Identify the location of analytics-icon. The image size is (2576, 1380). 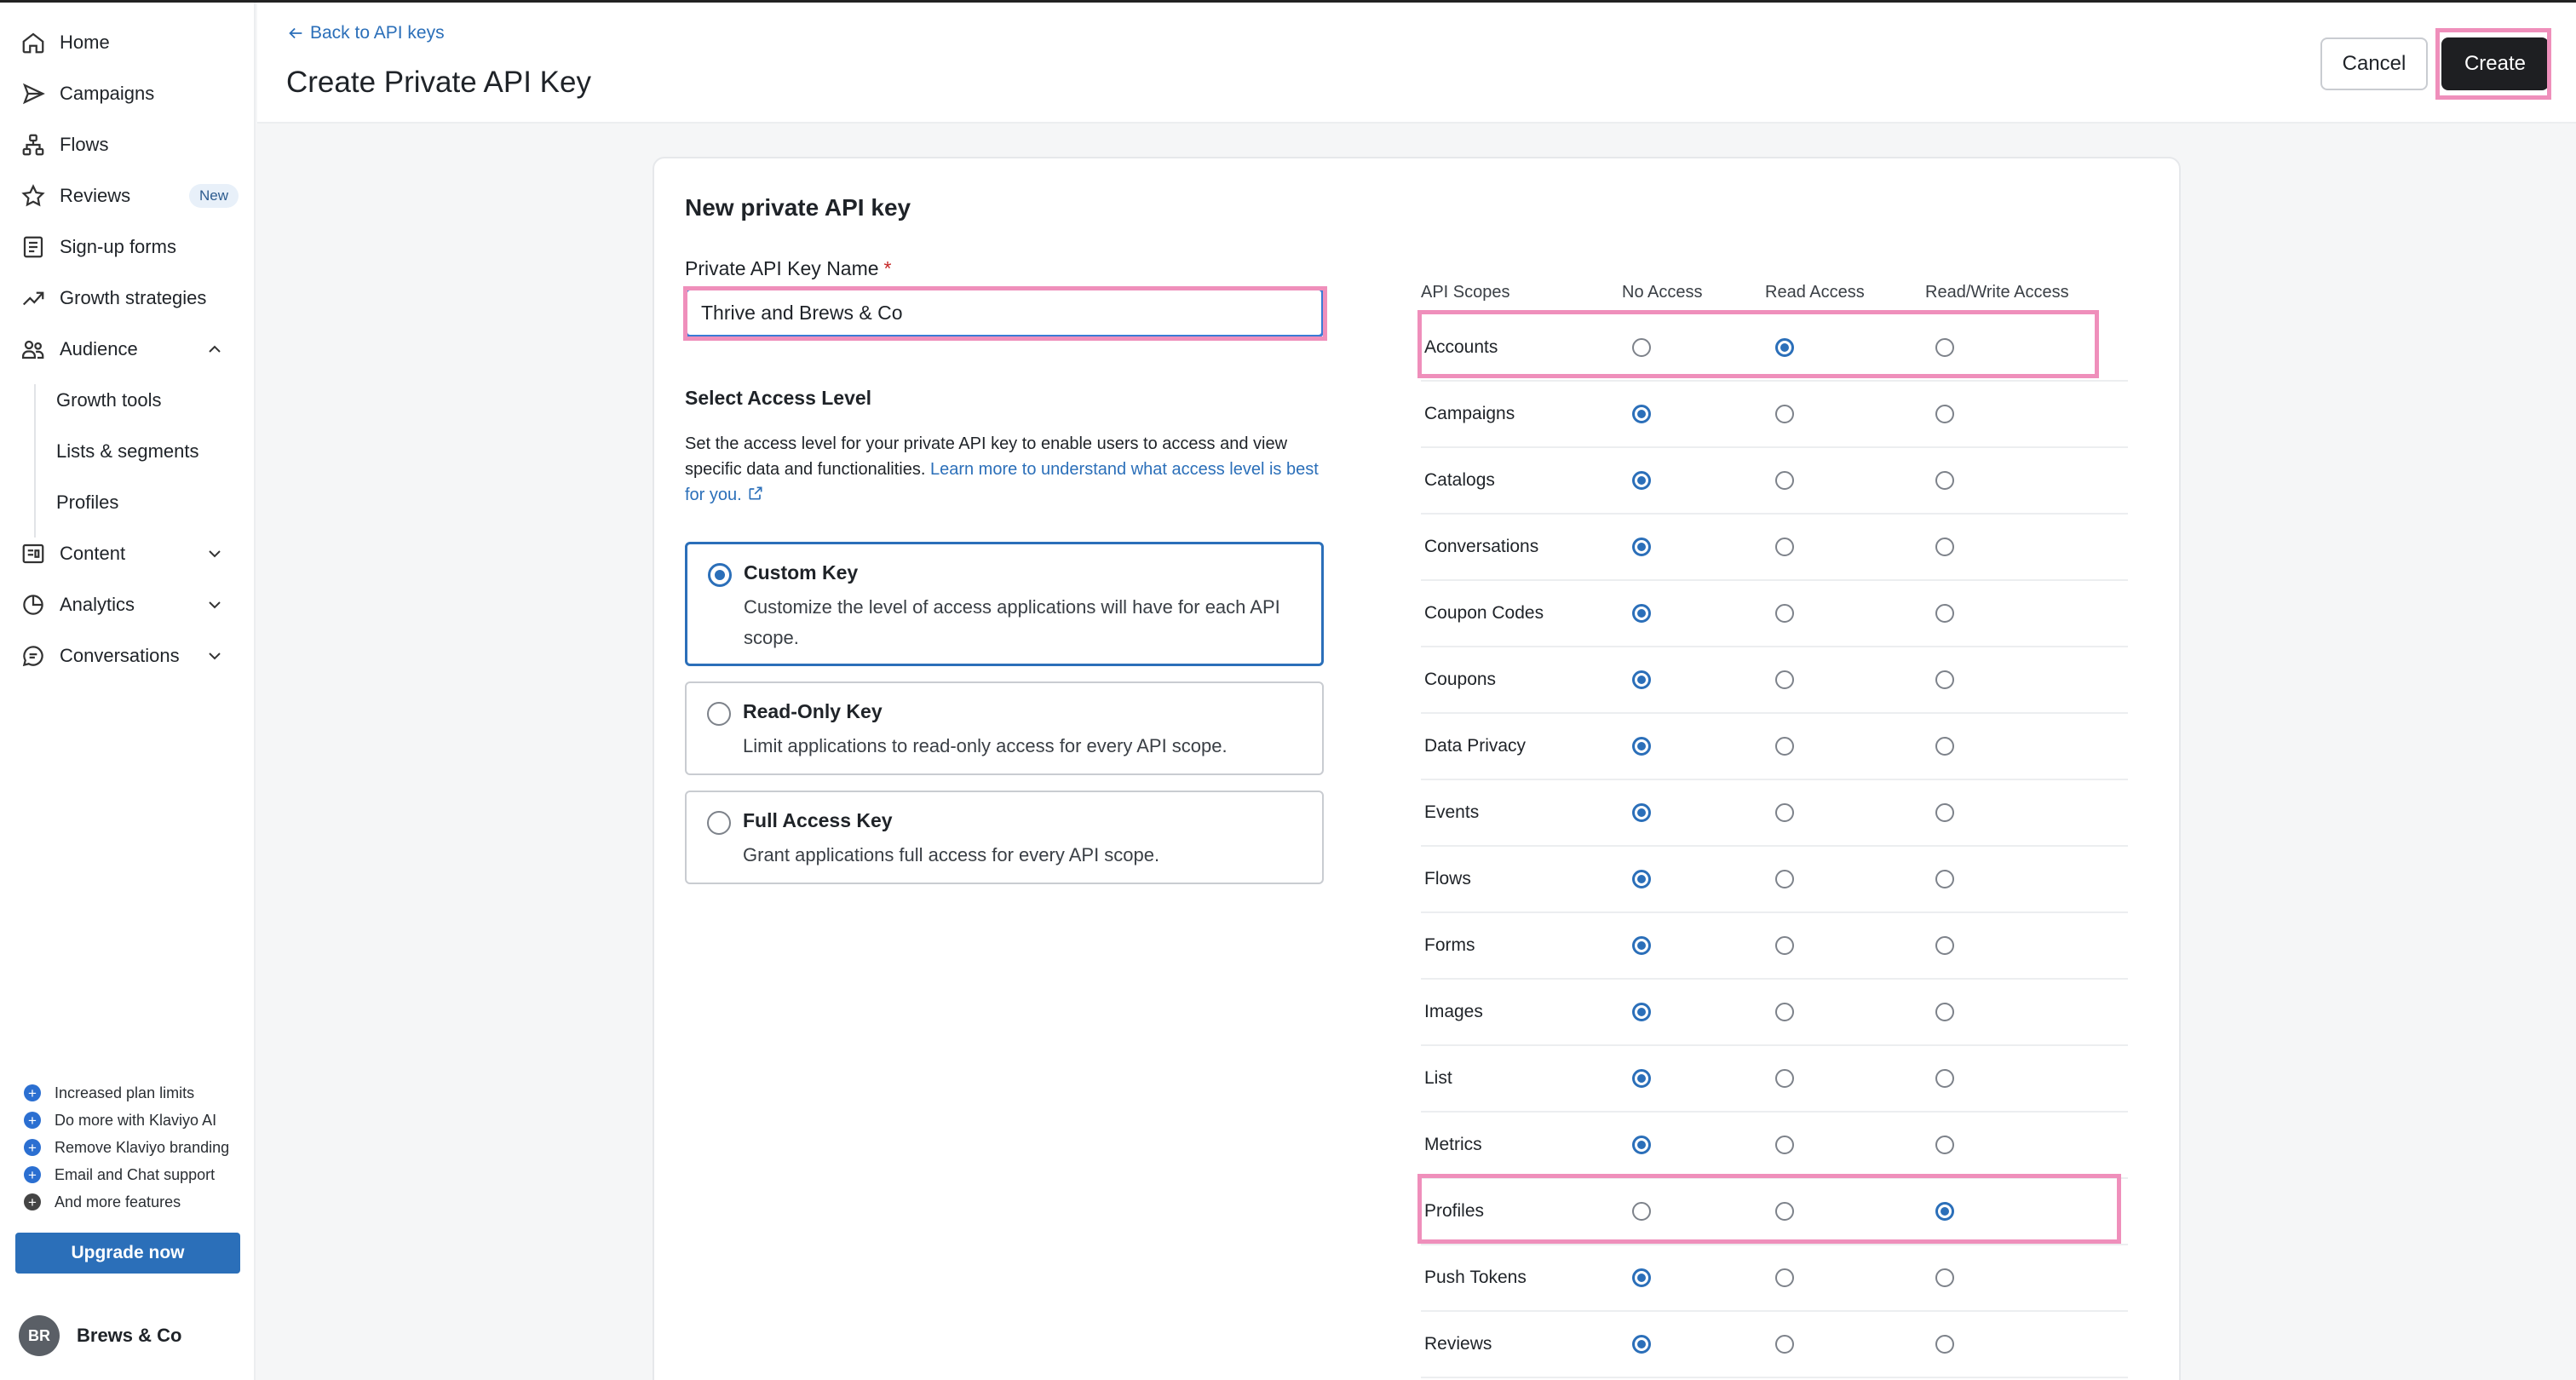
(33, 605).